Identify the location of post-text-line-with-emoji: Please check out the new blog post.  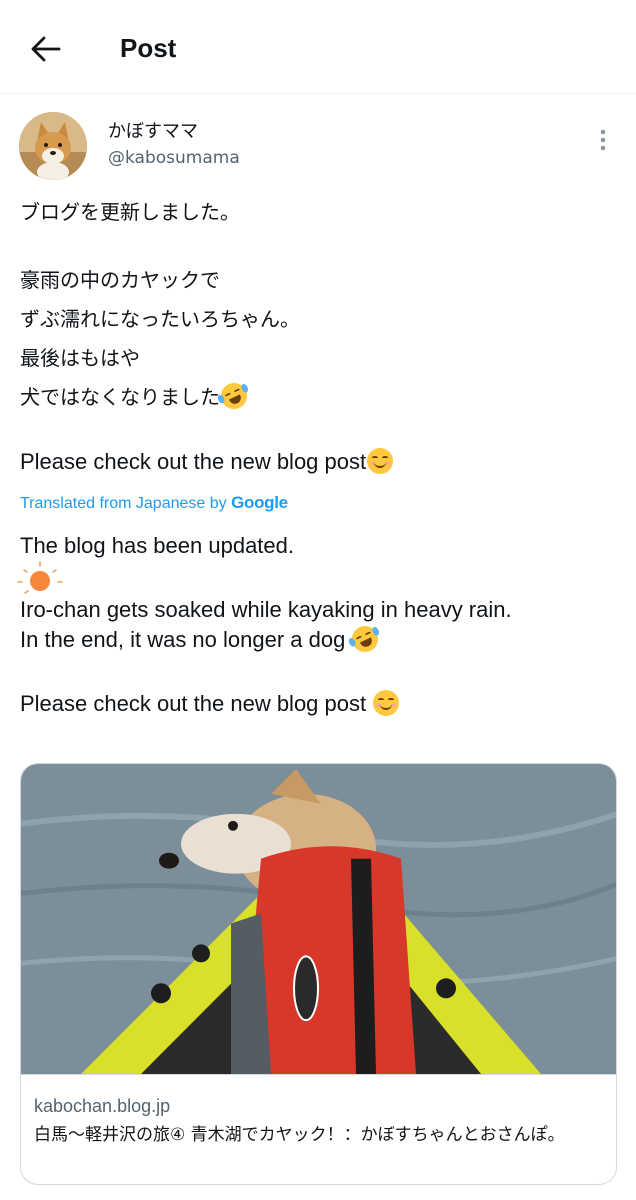
(207, 462).